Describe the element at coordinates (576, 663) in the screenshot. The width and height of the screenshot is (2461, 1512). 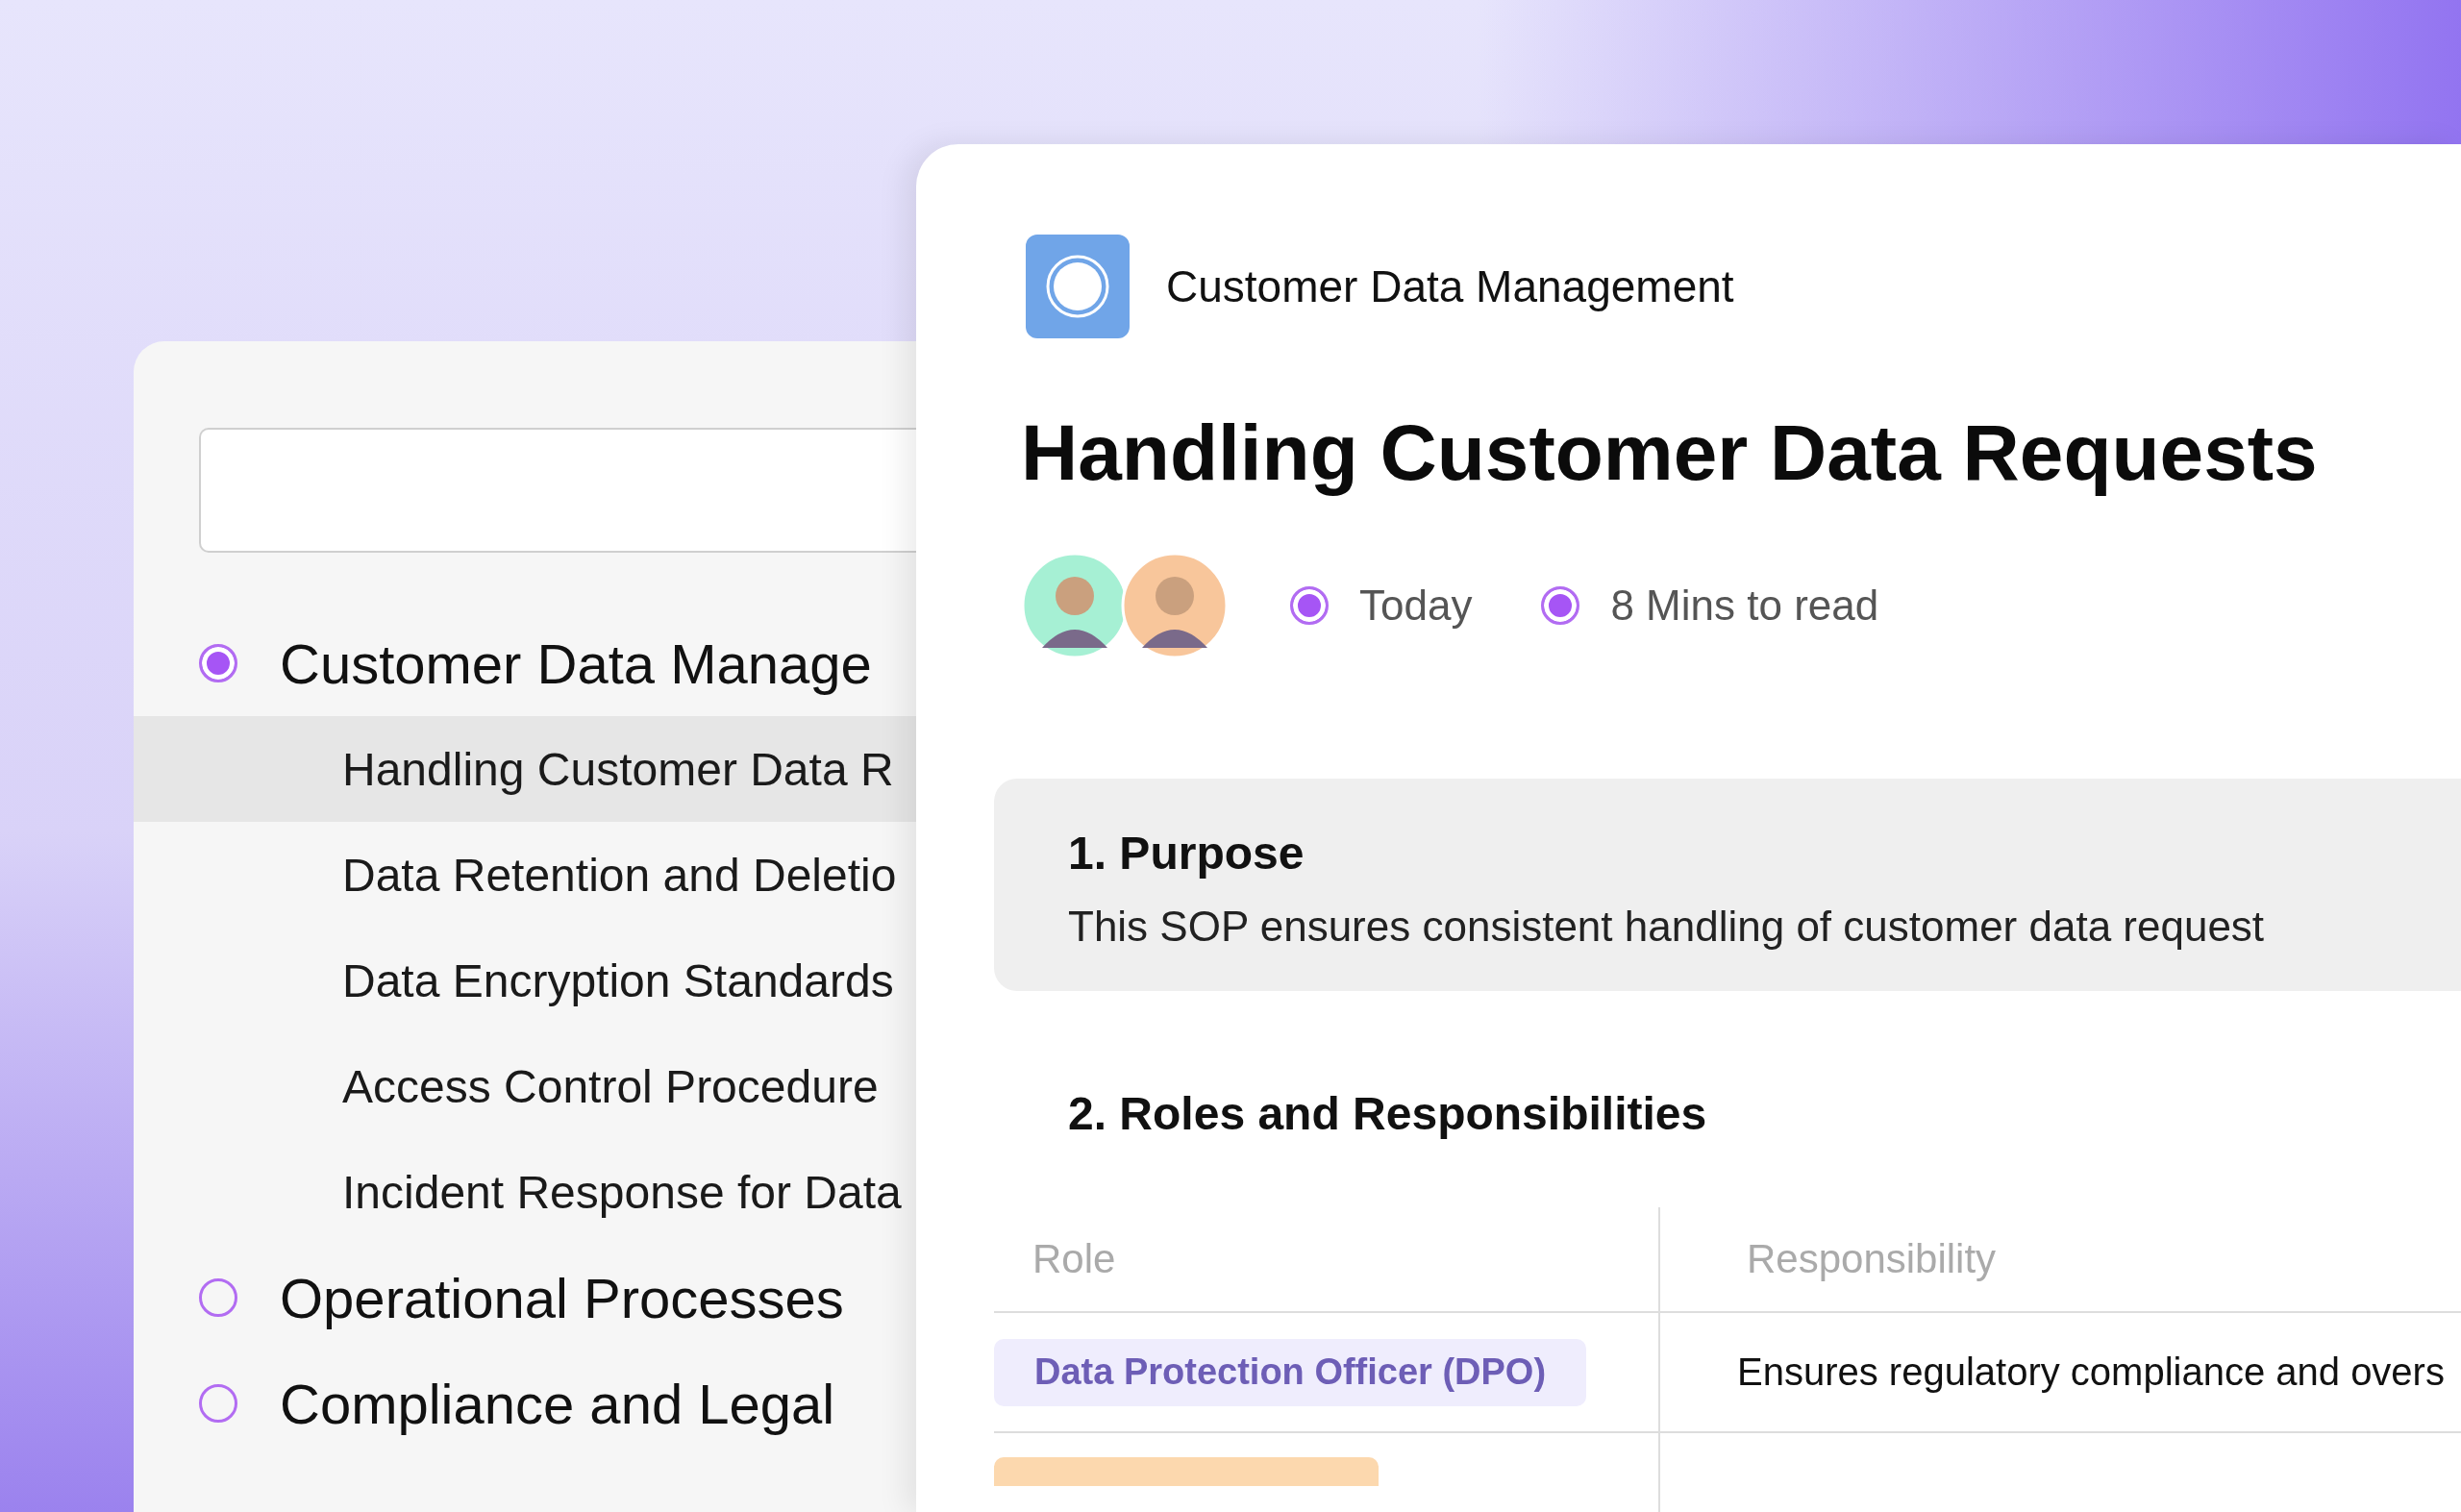
I see `sidebar-item-label: Customer Data Manage` at that location.